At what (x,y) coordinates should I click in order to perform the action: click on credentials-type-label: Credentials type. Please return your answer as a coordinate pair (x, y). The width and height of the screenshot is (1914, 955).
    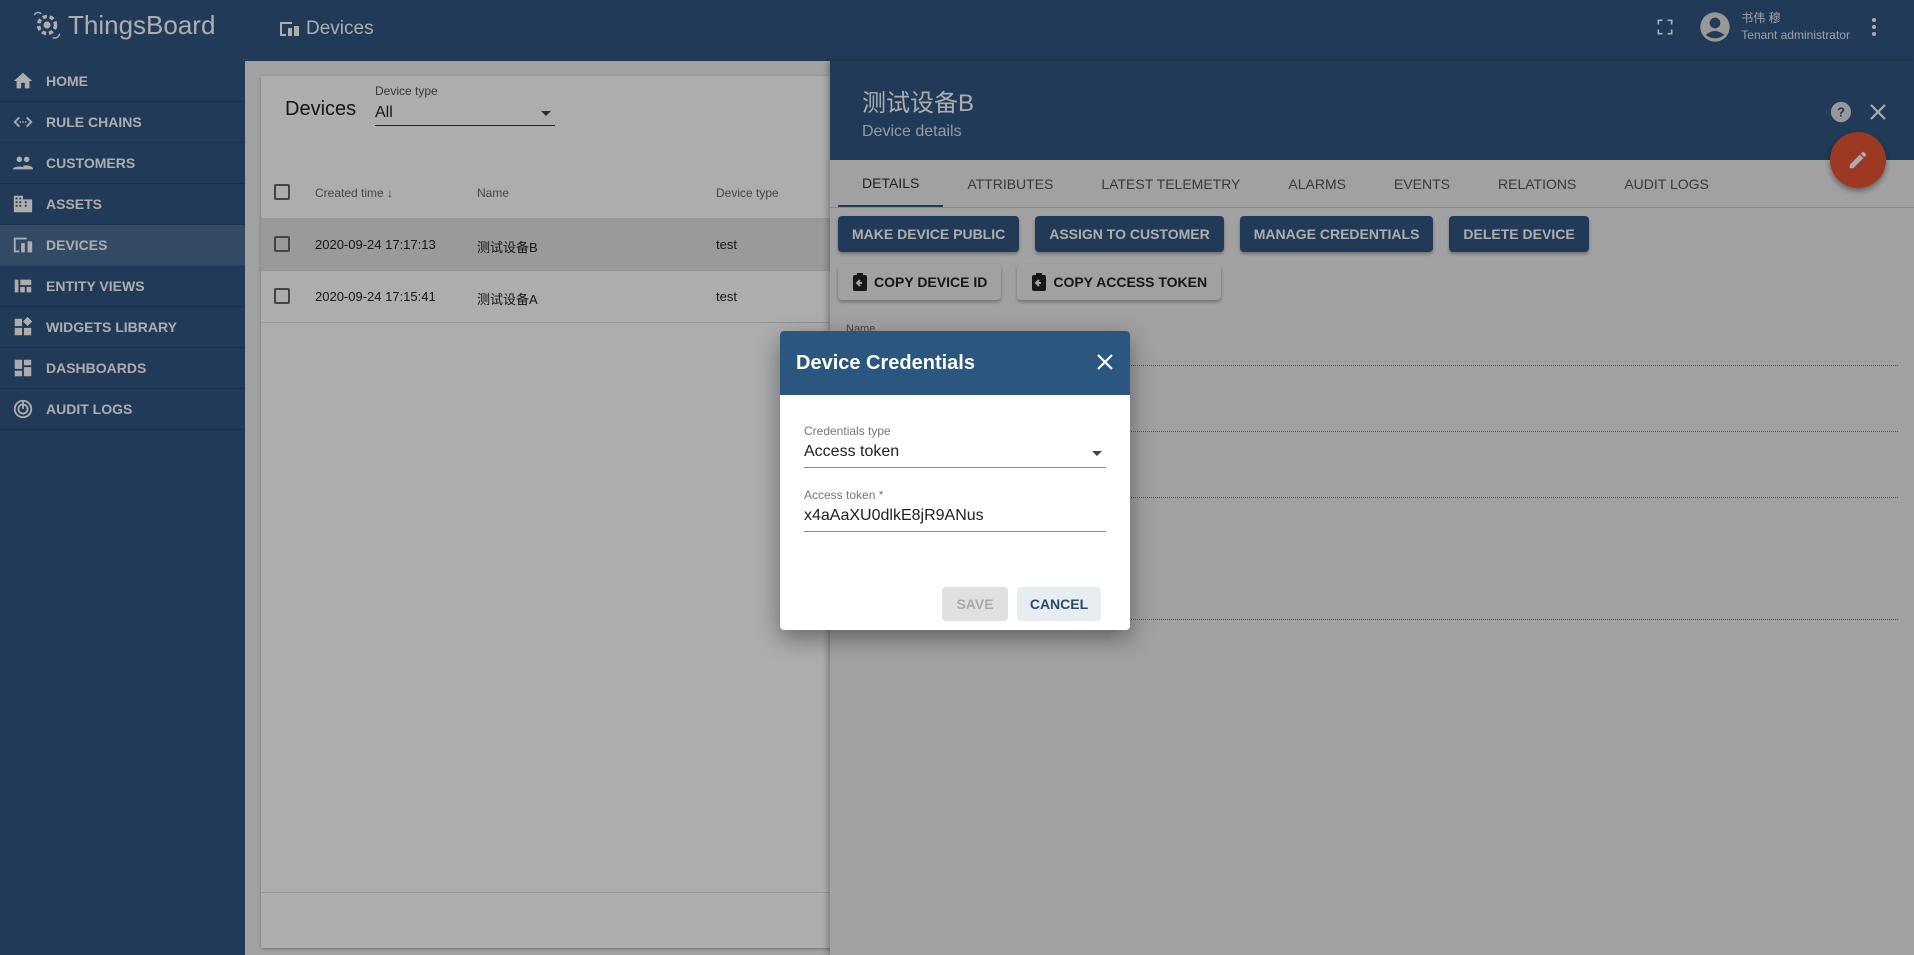
    Looking at the image, I should click on (847, 431).